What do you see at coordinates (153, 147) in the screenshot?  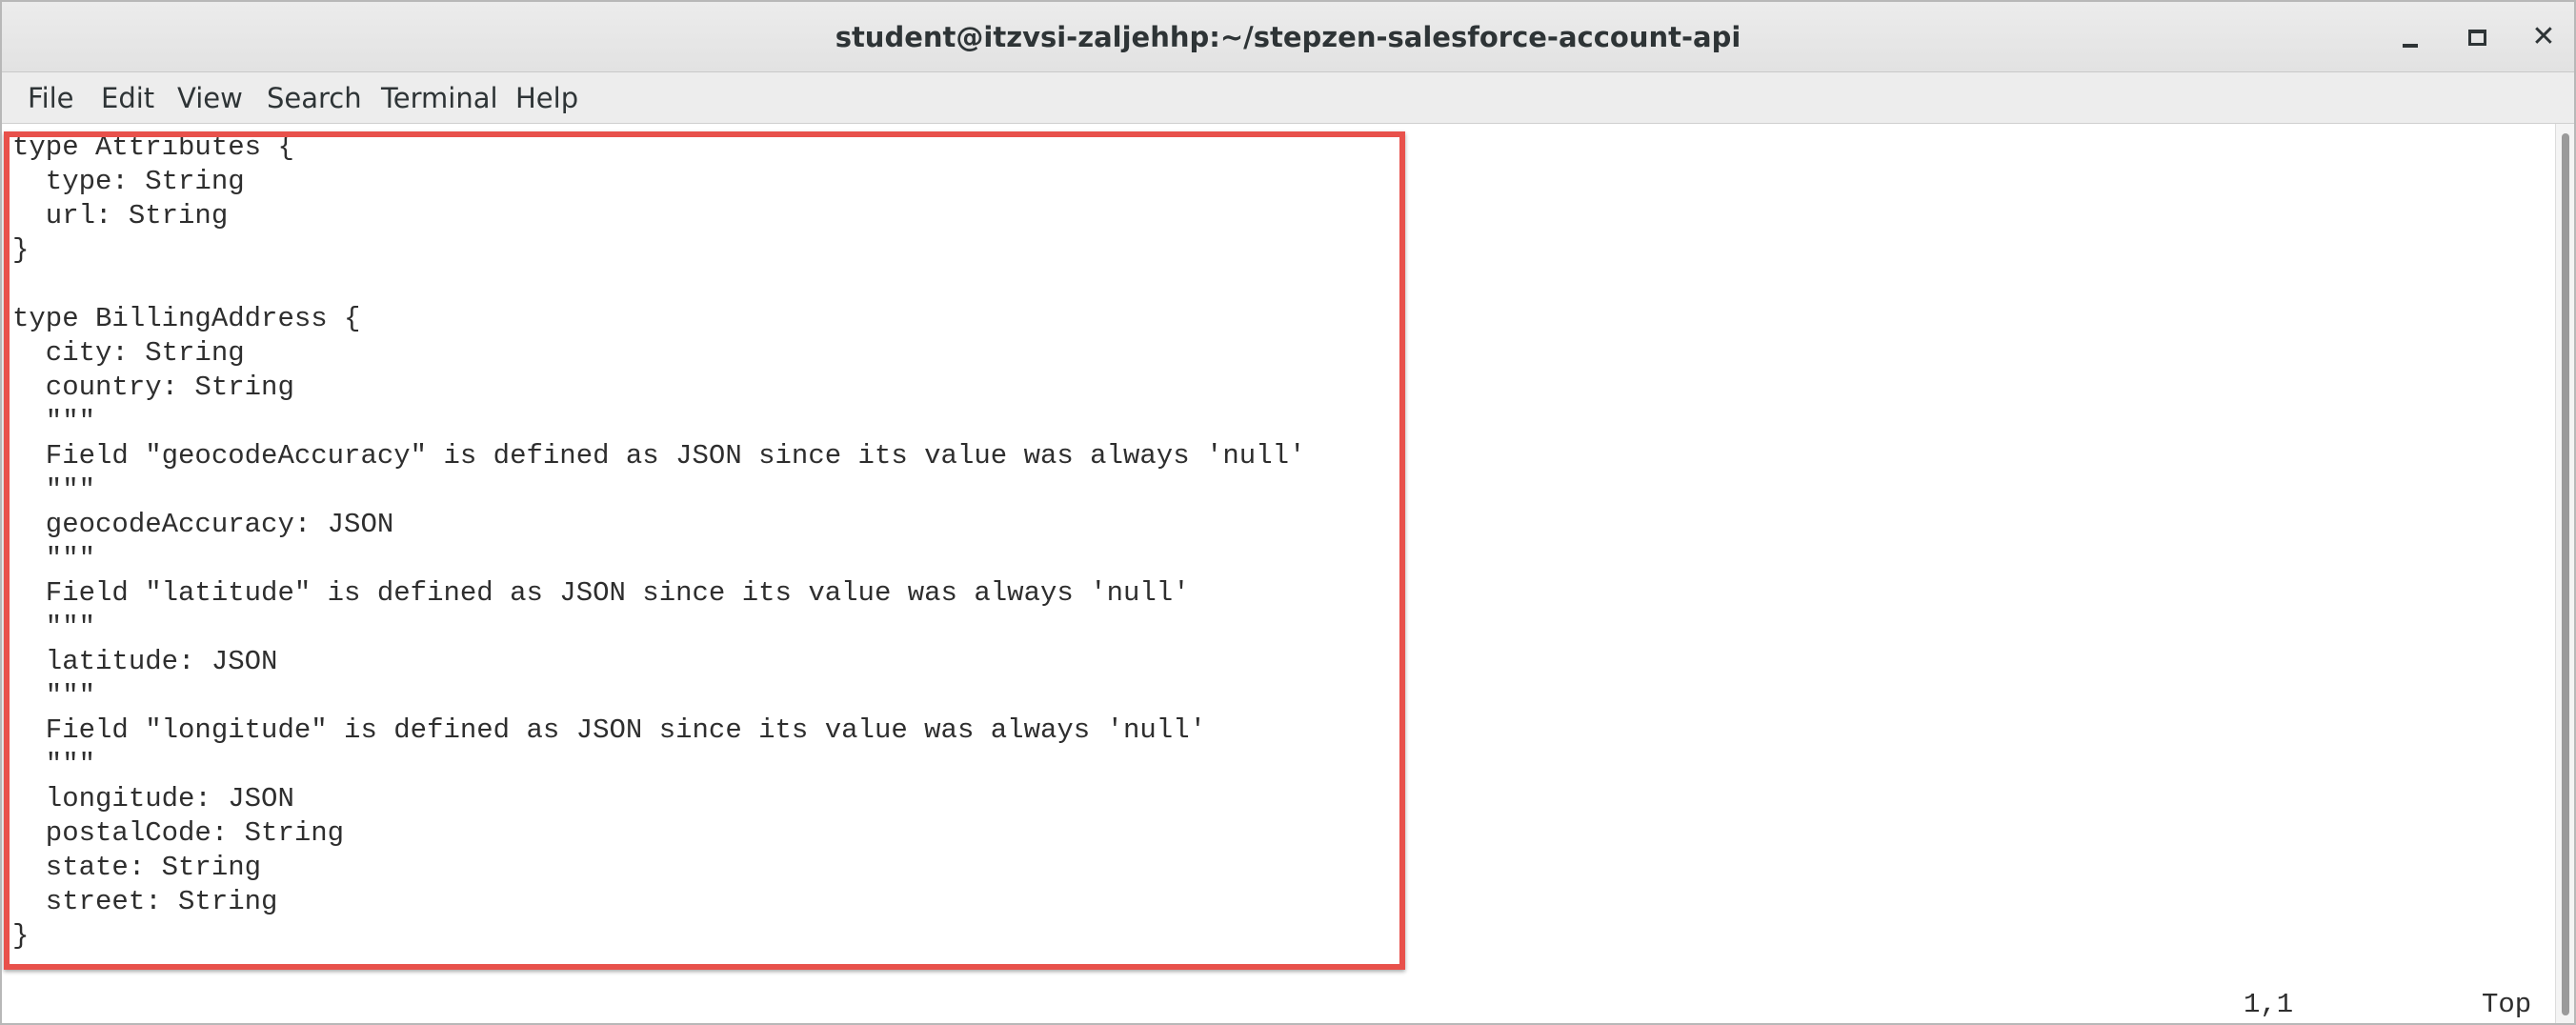 I see `code-line: type Attributes {` at bounding box center [153, 147].